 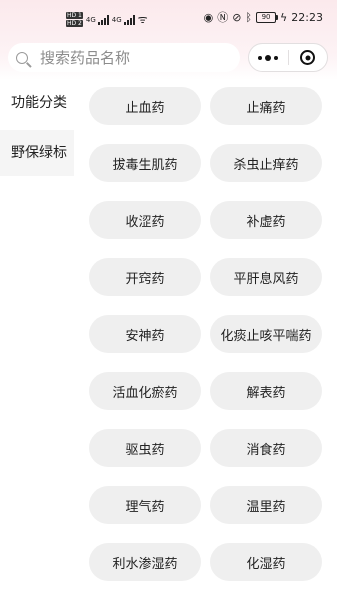 I want to click on silent-icon: ⊘, so click(x=237, y=17).